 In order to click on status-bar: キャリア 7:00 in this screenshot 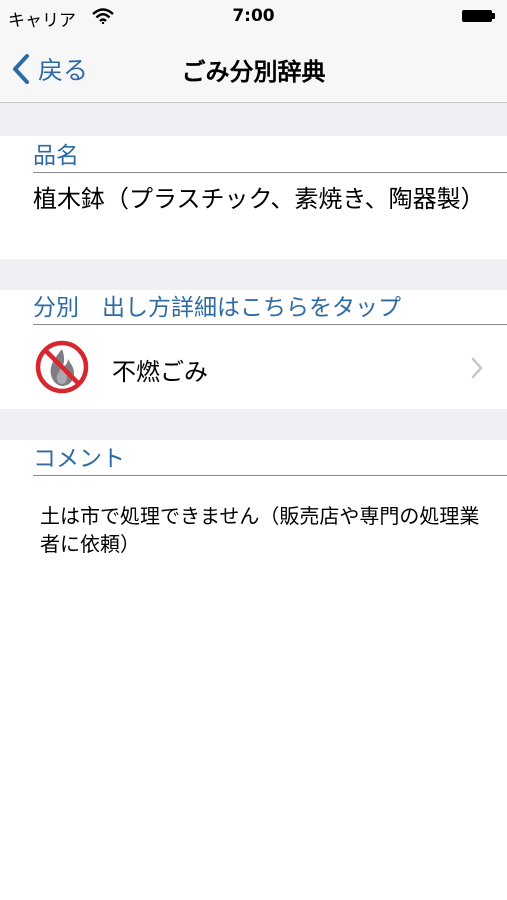, I will do `click(253, 17)`.